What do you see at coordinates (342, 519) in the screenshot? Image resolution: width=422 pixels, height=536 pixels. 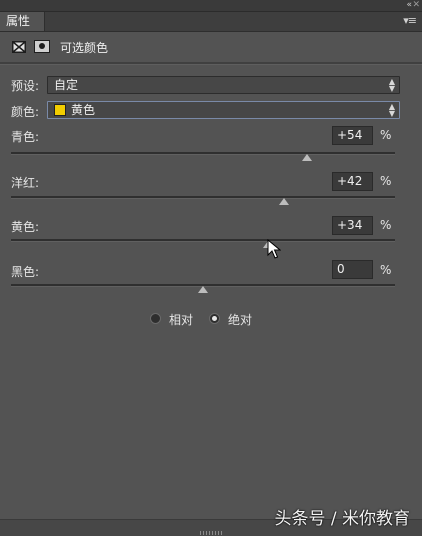 I see `watermark-text: 头条号 / 米你教育` at bounding box center [342, 519].